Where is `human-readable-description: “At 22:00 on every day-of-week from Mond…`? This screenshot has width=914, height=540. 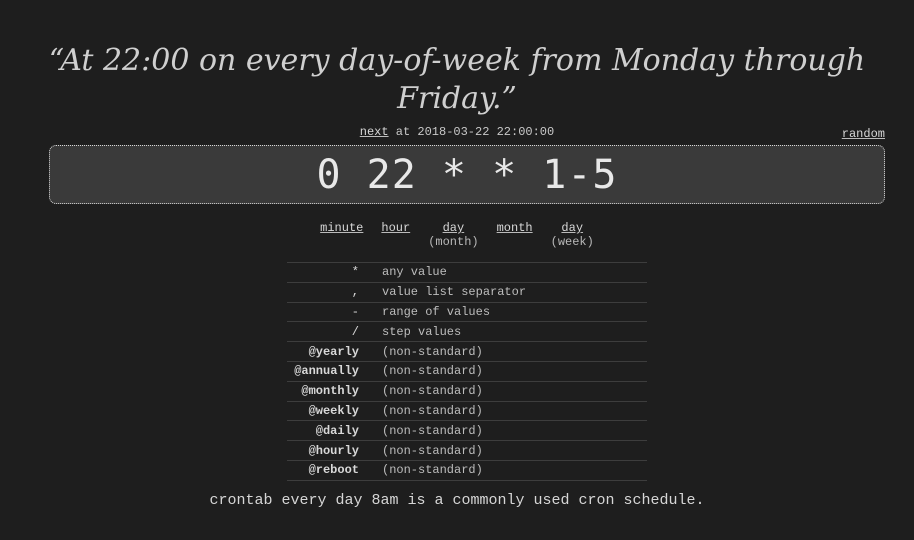 human-readable-description: “At 22:00 on every day-of-week from Mond… is located at coordinates (457, 79).